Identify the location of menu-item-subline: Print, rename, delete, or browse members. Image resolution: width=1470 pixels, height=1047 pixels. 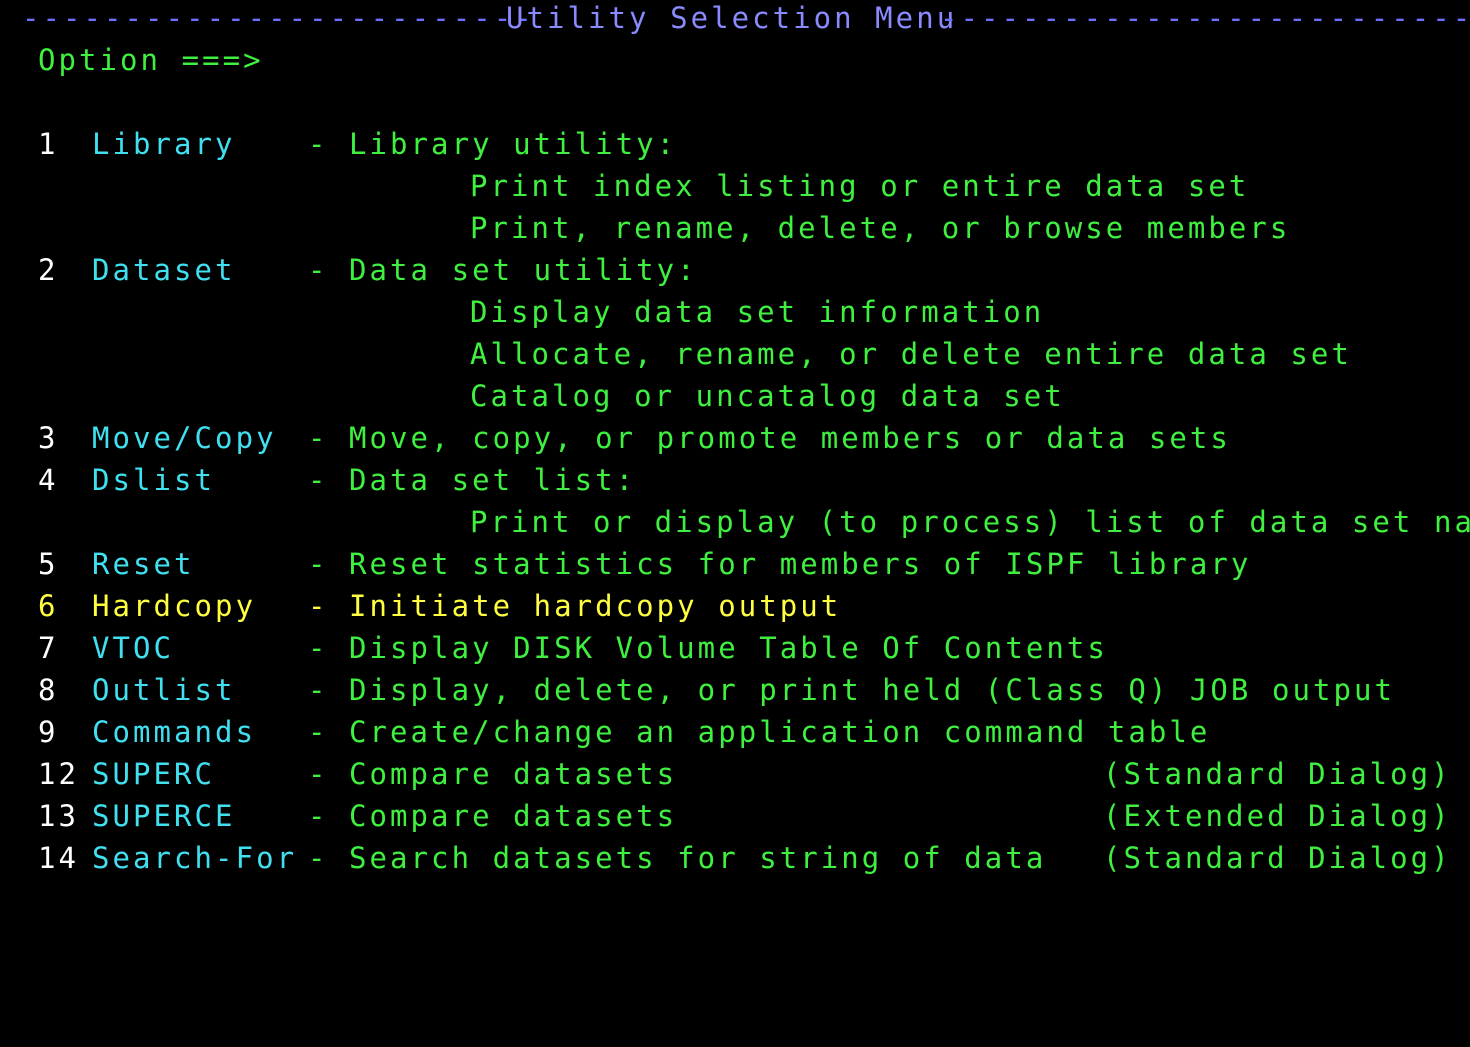
(643, 228).